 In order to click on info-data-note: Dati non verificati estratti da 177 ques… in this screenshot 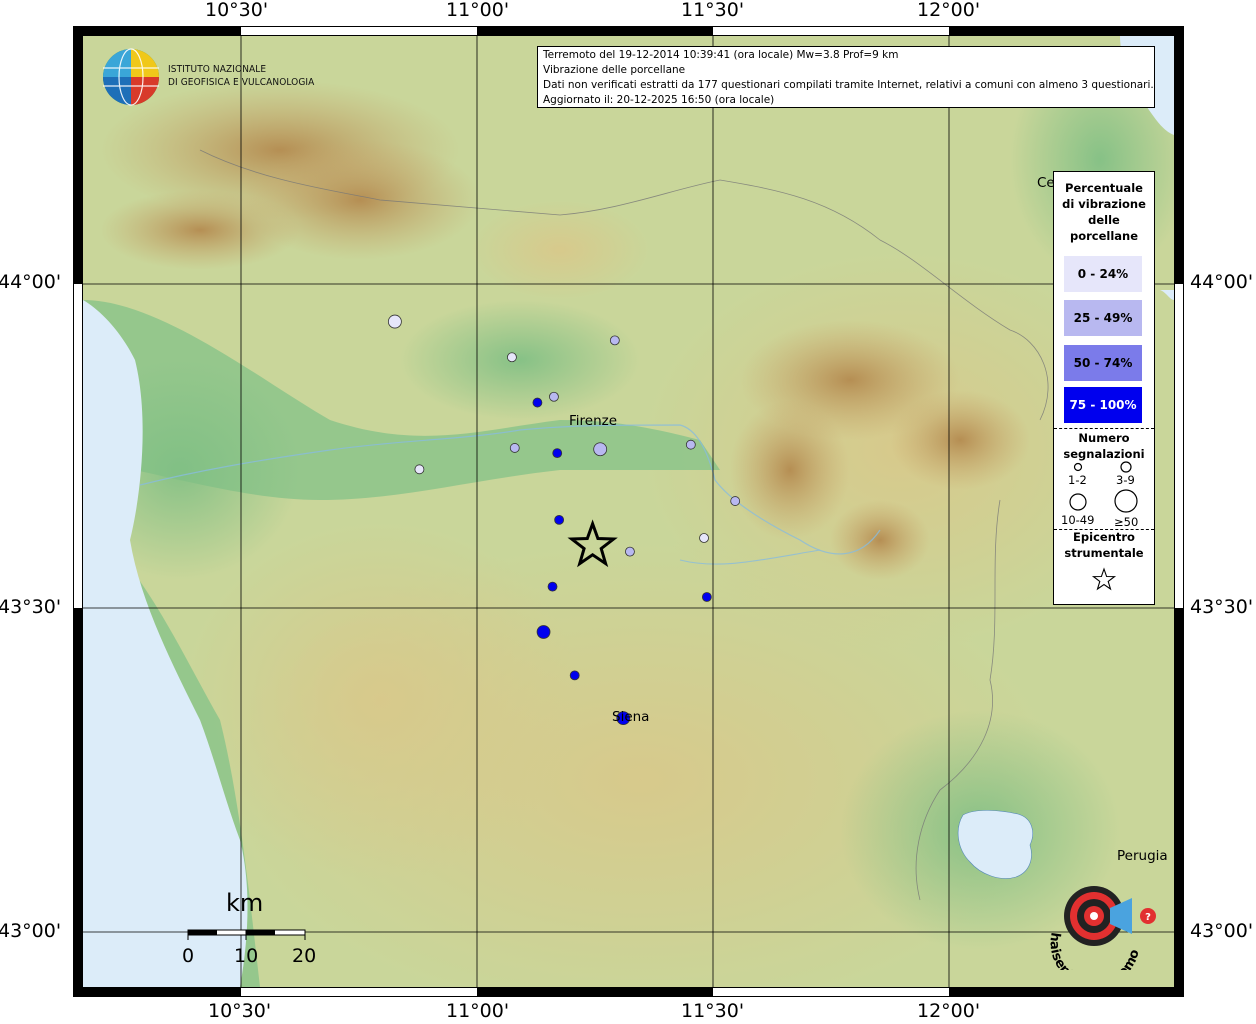, I will do `click(848, 85)`.